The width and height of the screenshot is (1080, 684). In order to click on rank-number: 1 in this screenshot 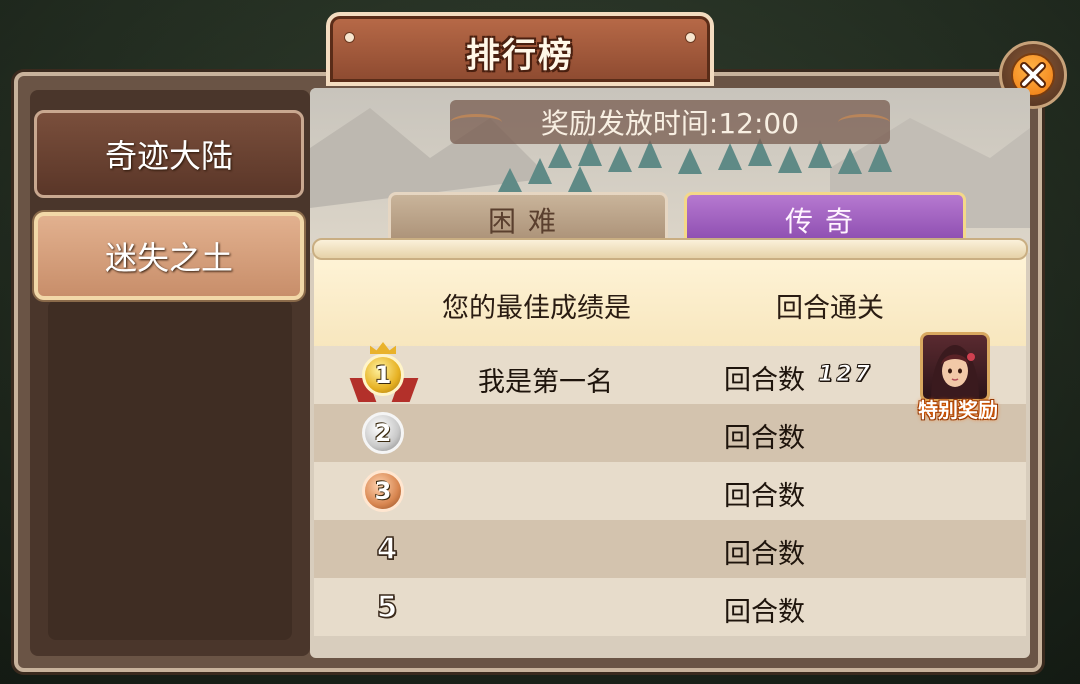, I will do `click(383, 375)`.